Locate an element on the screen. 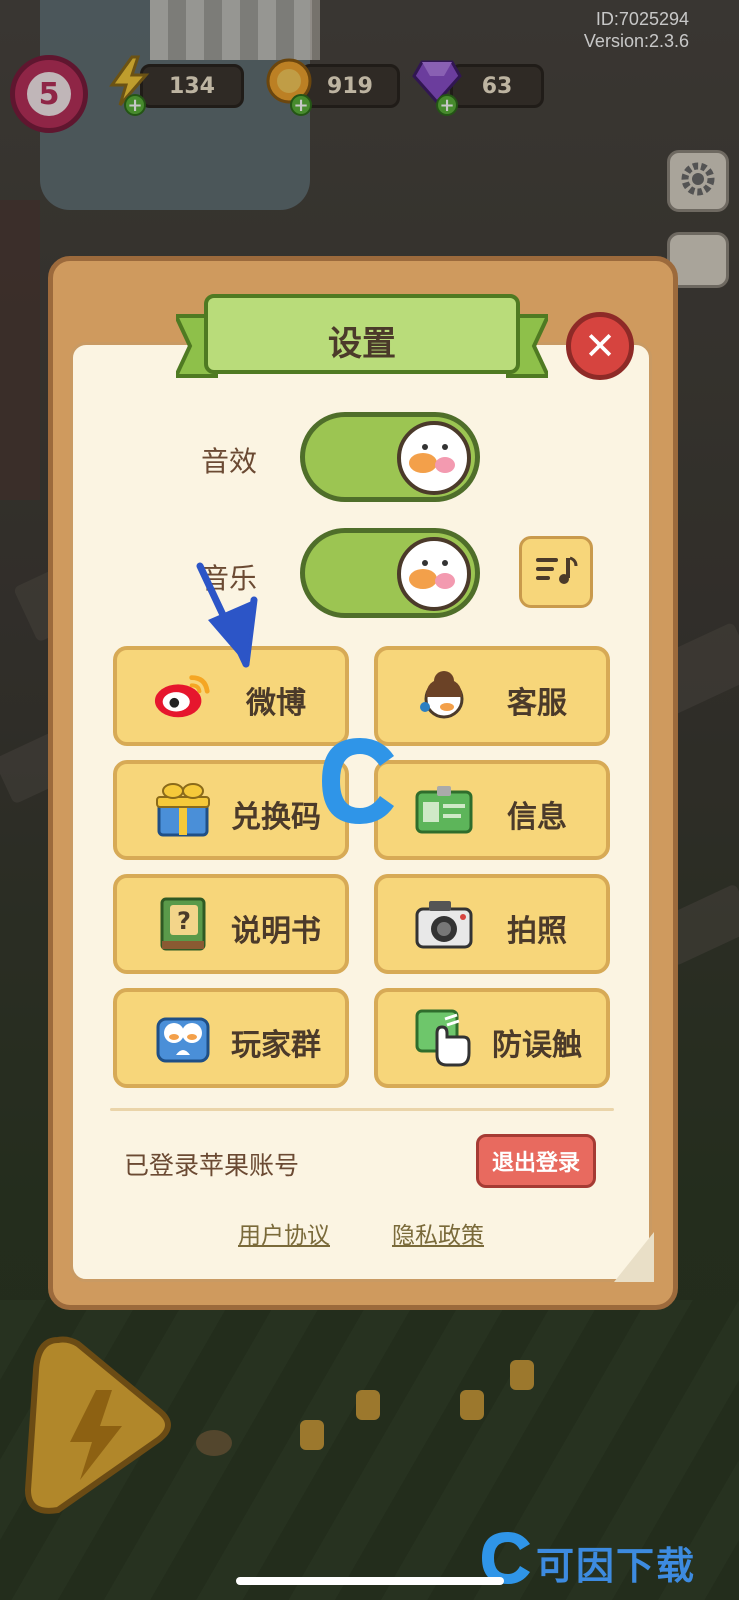 This screenshot has height=1600, width=739. close-button: ✕ is located at coordinates (600, 346).